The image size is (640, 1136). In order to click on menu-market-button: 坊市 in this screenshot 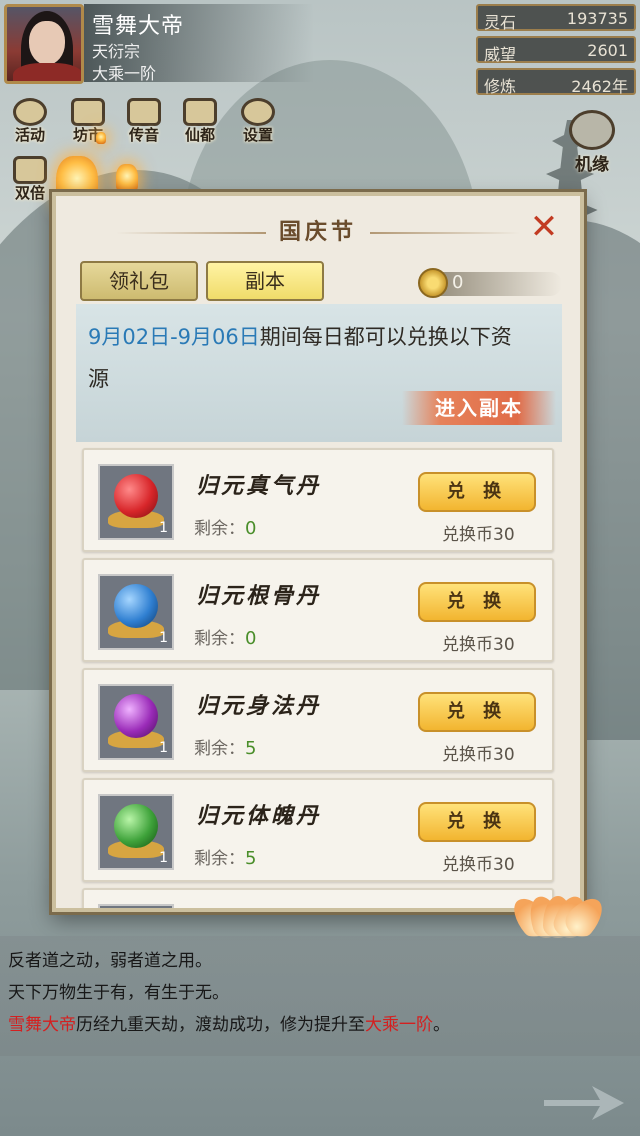, I will do `click(88, 126)`.